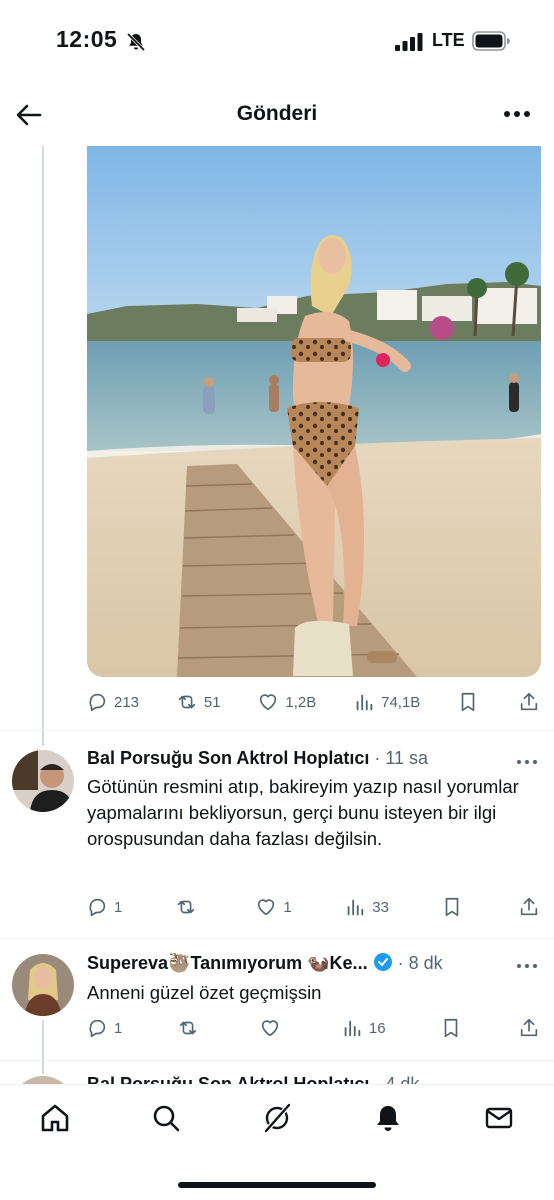 The height and width of the screenshot is (1200, 554). What do you see at coordinates (314, 1028) in the screenshot?
I see `reply-actions: 1 16` at bounding box center [314, 1028].